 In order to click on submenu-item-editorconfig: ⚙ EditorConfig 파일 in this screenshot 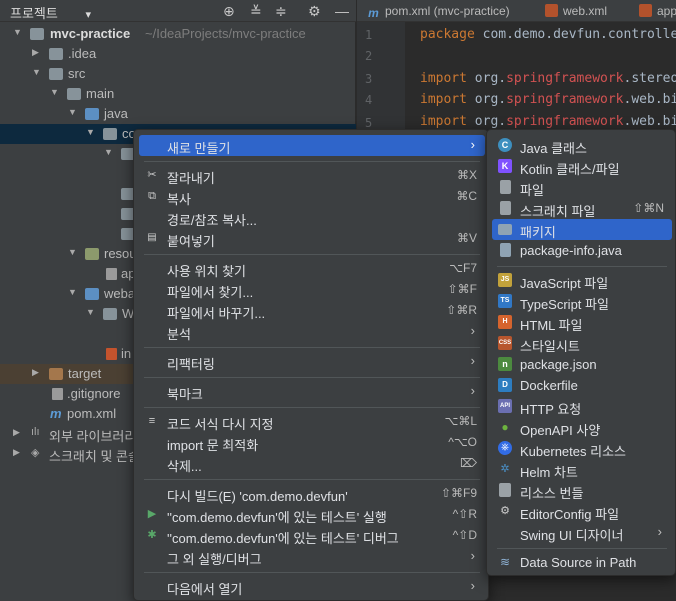, I will do `click(582, 511)`.